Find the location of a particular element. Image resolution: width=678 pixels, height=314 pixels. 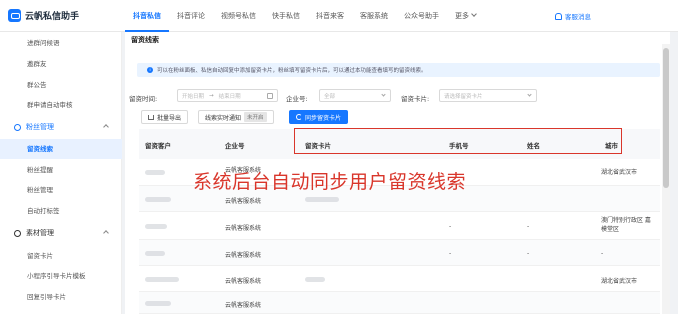

table-row: 云帆客服系统 is located at coordinates (399, 303).